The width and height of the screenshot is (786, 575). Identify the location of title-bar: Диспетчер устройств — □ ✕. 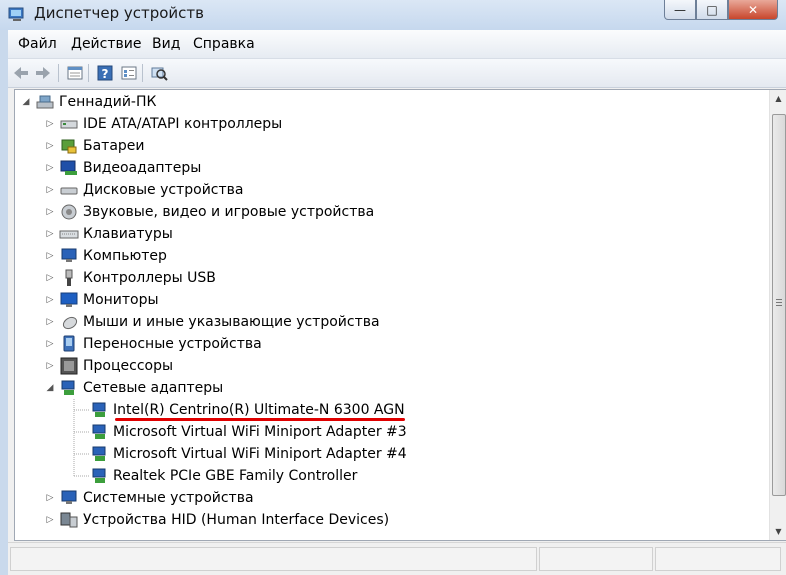
(393, 15).